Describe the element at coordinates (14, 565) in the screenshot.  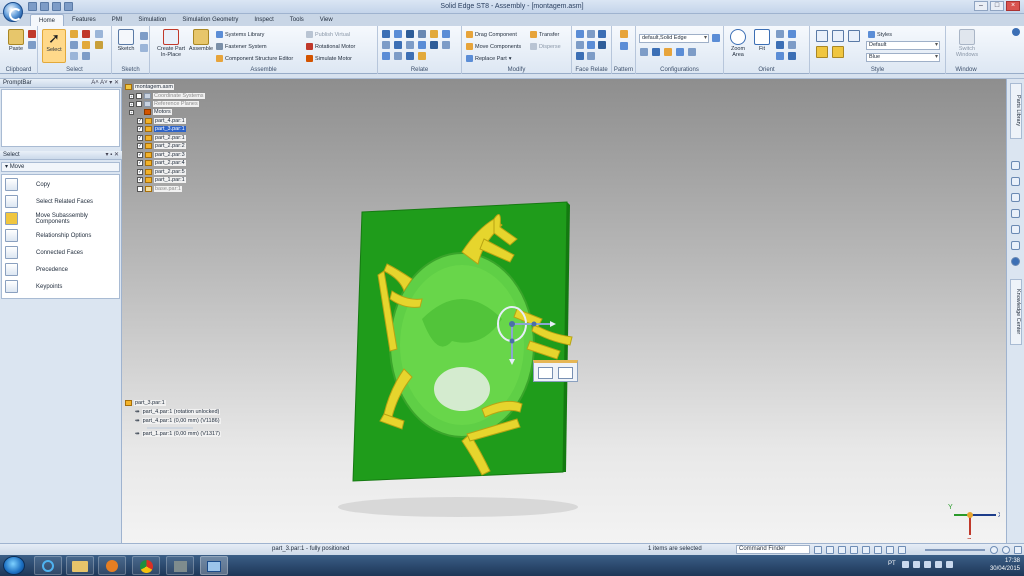
I see `start-button` at that location.